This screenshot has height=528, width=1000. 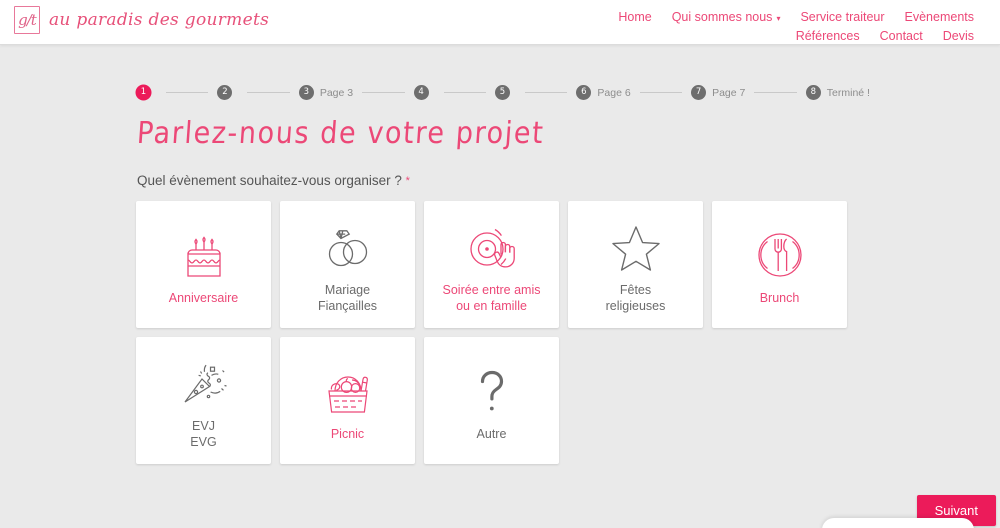 I want to click on wizard-step-6: 6 Page 6, so click(x=603, y=92).